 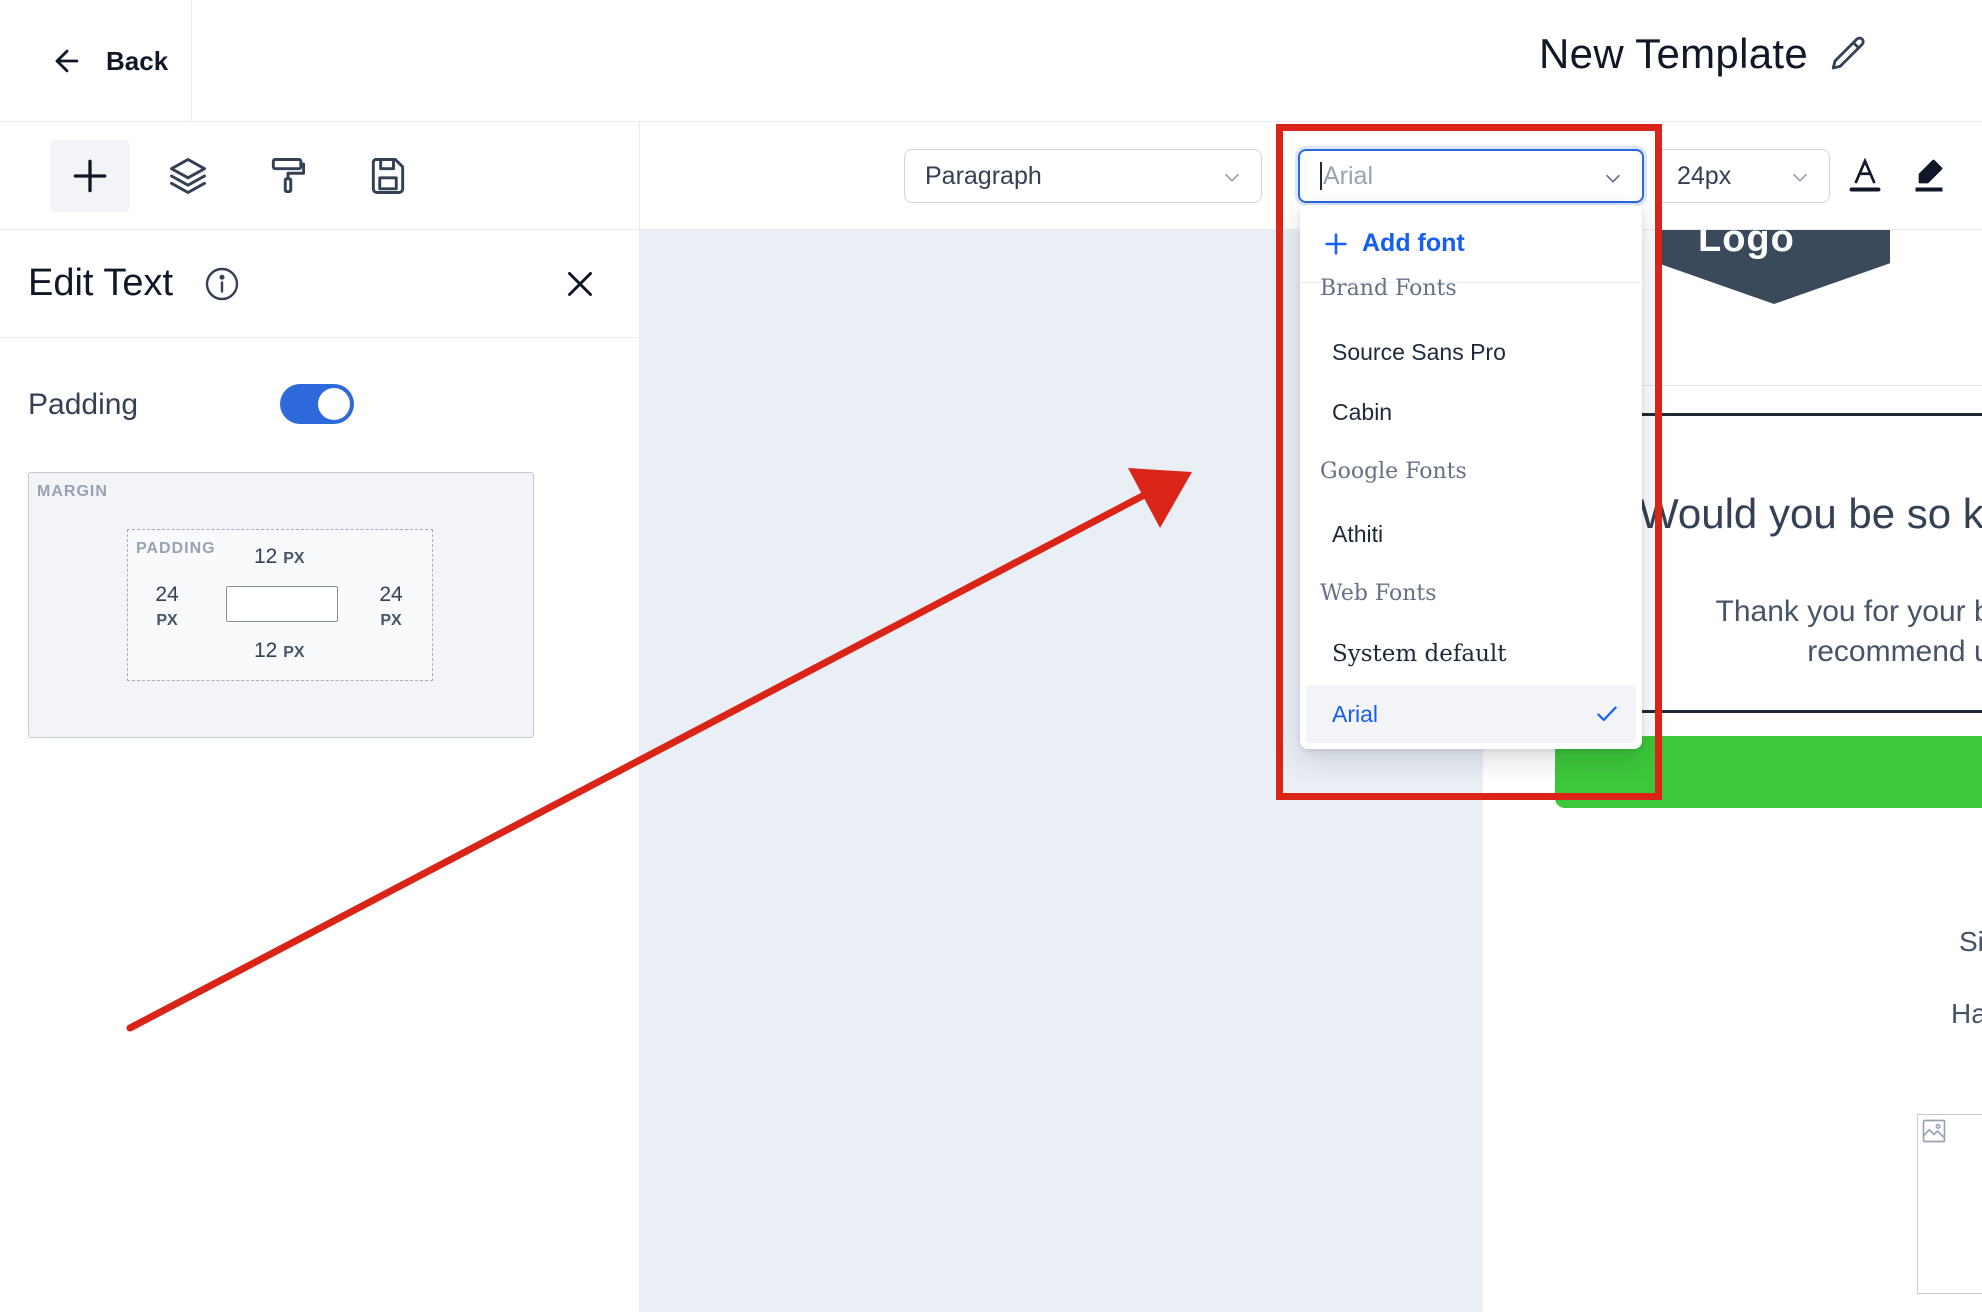 I want to click on toggle-knob, so click(x=334, y=404).